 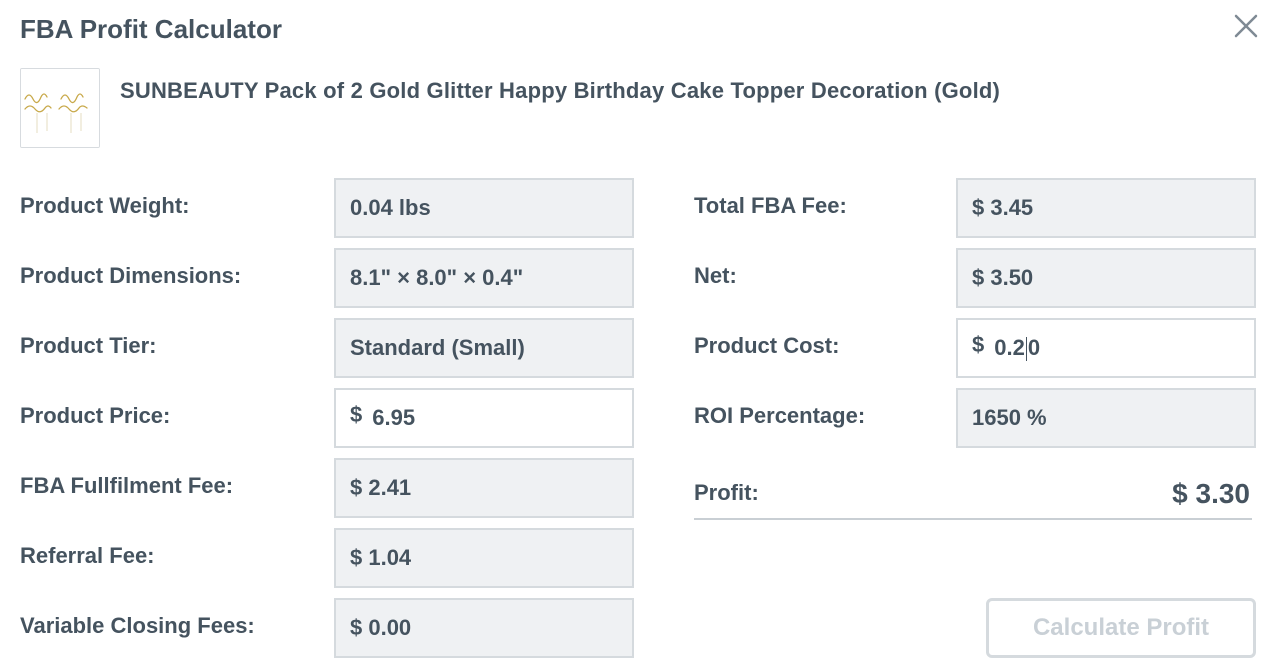 What do you see at coordinates (715, 275) in the screenshot?
I see `net-label: Net:` at bounding box center [715, 275].